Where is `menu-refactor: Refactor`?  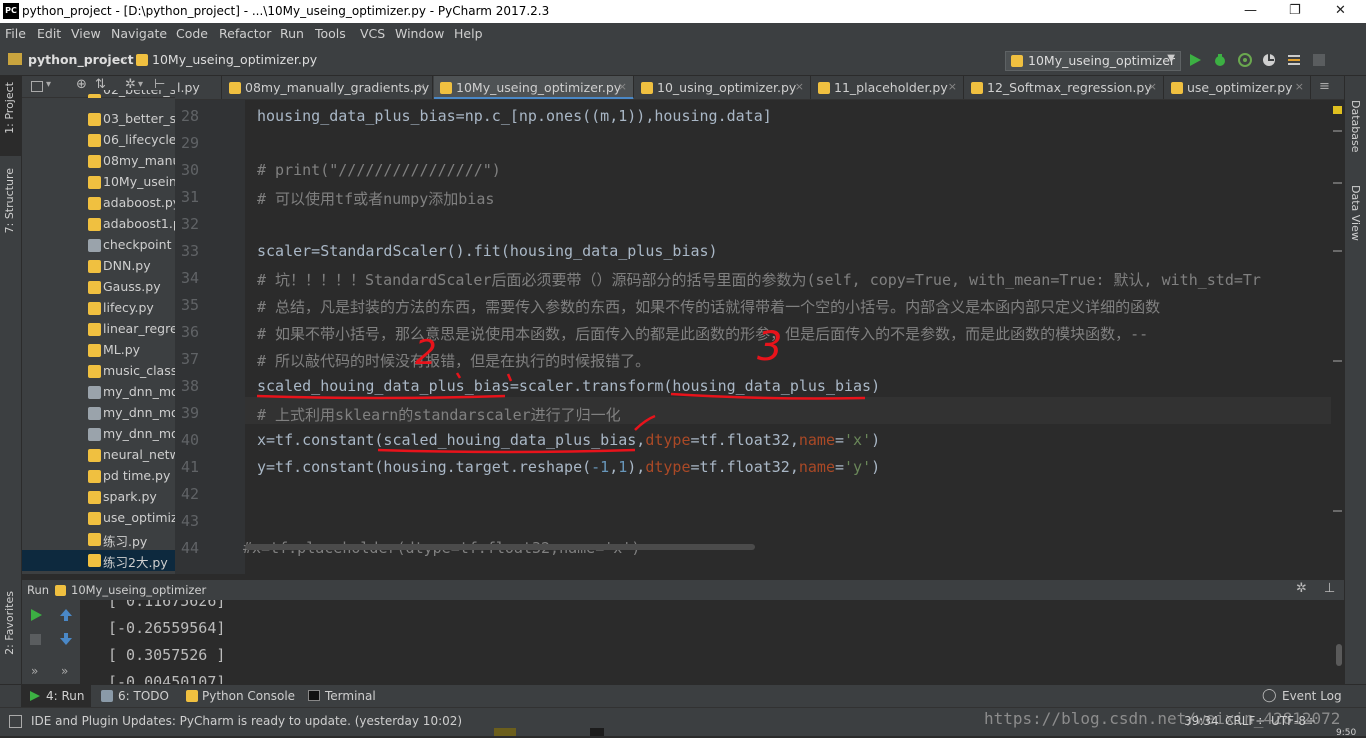 menu-refactor: Refactor is located at coordinates (245, 33).